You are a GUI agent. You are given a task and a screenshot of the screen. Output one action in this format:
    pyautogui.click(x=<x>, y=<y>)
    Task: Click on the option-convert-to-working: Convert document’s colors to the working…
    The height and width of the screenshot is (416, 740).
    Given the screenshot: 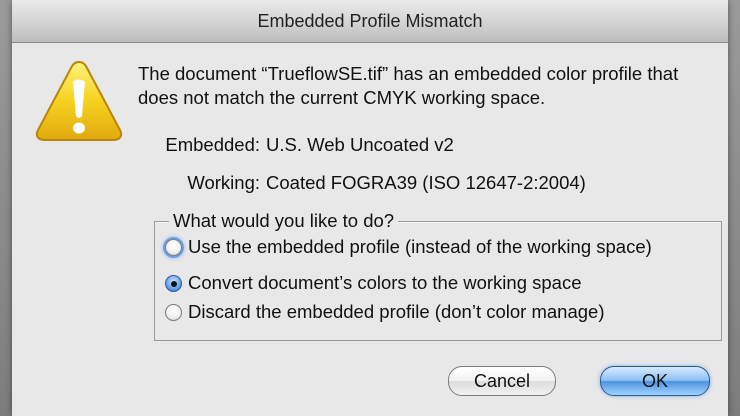 What is the action you would take?
    pyautogui.click(x=373, y=283)
    